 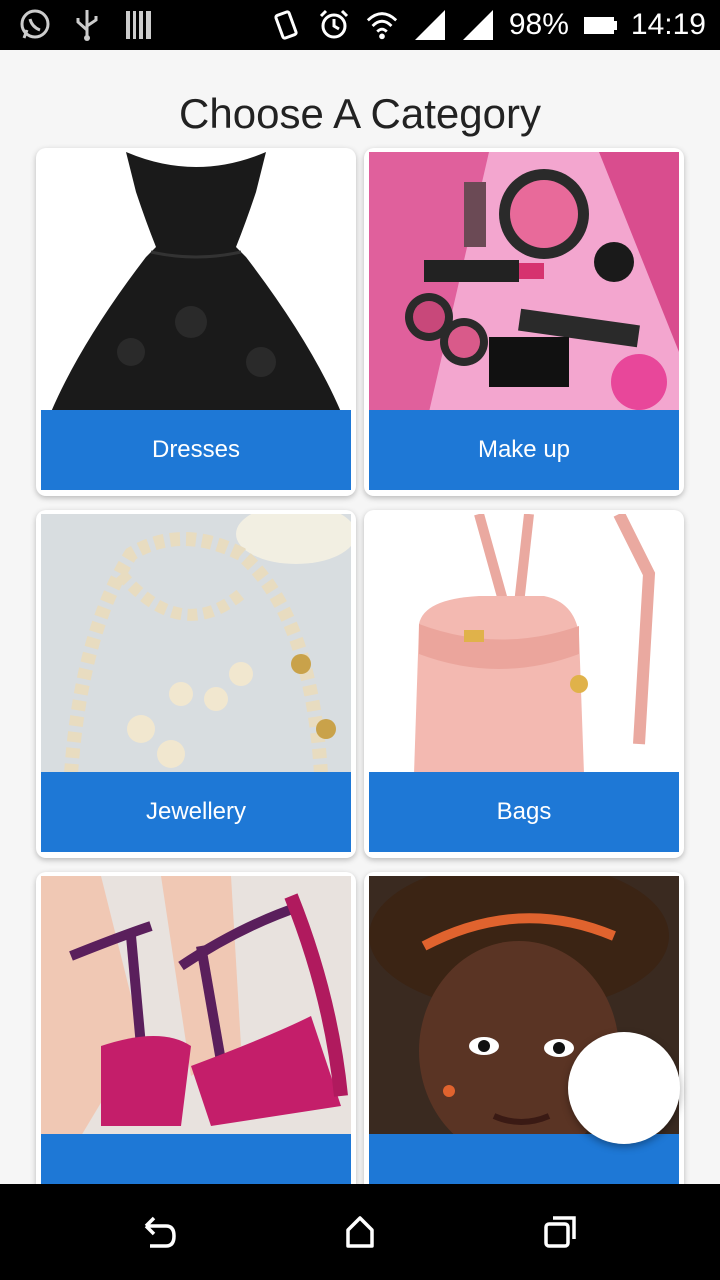 What do you see at coordinates (196, 1006) in the screenshot?
I see `pink-heels-image` at bounding box center [196, 1006].